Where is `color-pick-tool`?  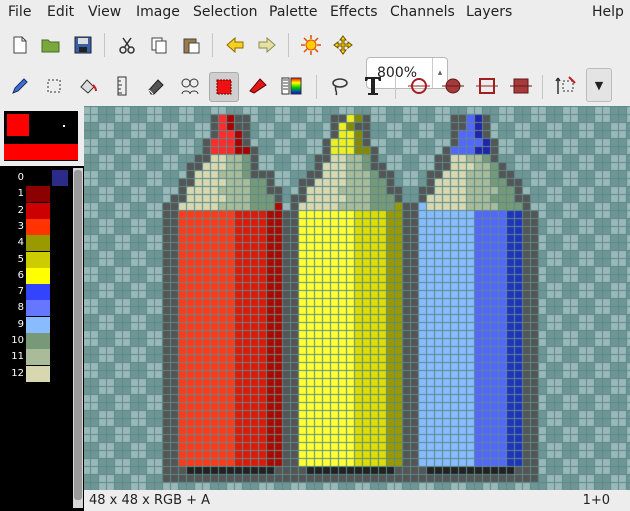 color-pick-tool is located at coordinates (258, 86).